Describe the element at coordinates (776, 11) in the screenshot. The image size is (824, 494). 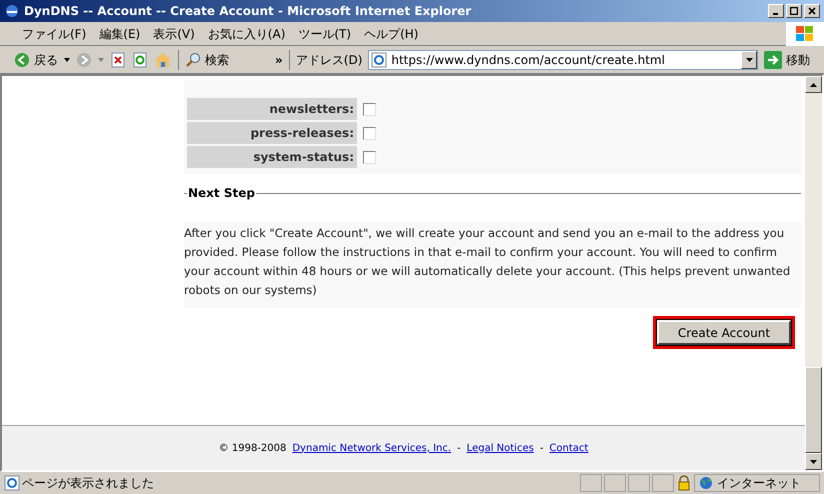
I see `minimize-icon` at that location.